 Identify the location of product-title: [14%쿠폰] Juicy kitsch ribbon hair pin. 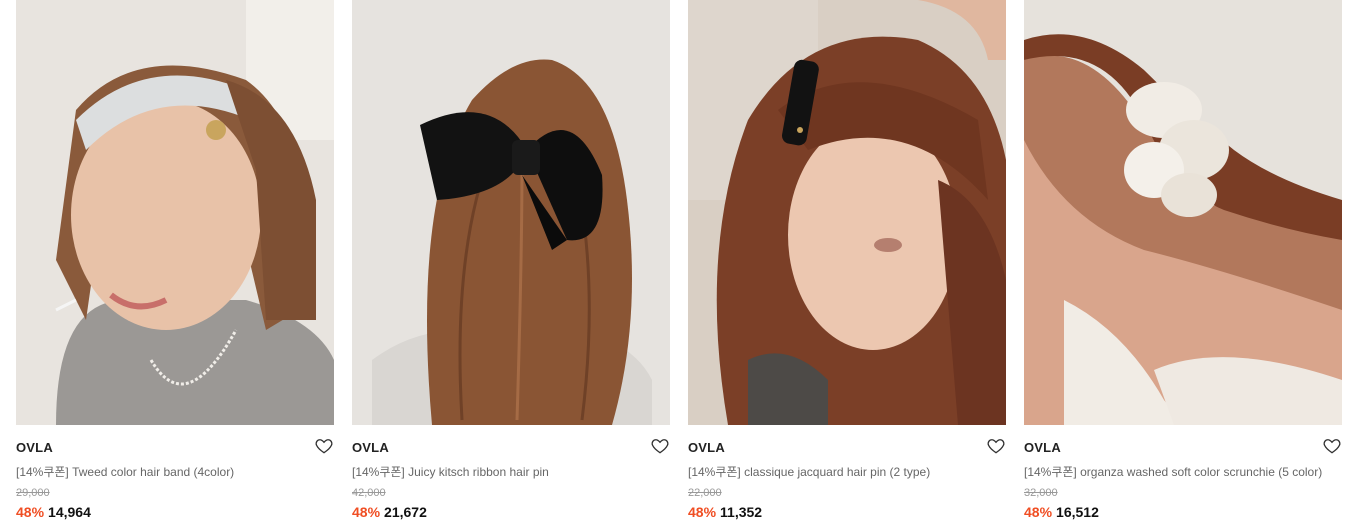
(511, 471).